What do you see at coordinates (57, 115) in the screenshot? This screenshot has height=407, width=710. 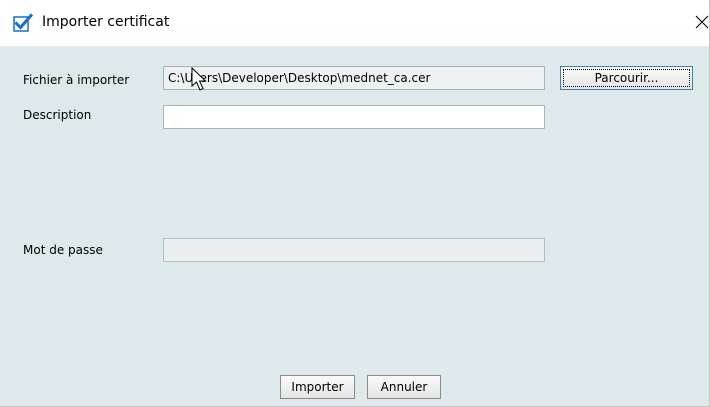 I see `description-label: Description` at bounding box center [57, 115].